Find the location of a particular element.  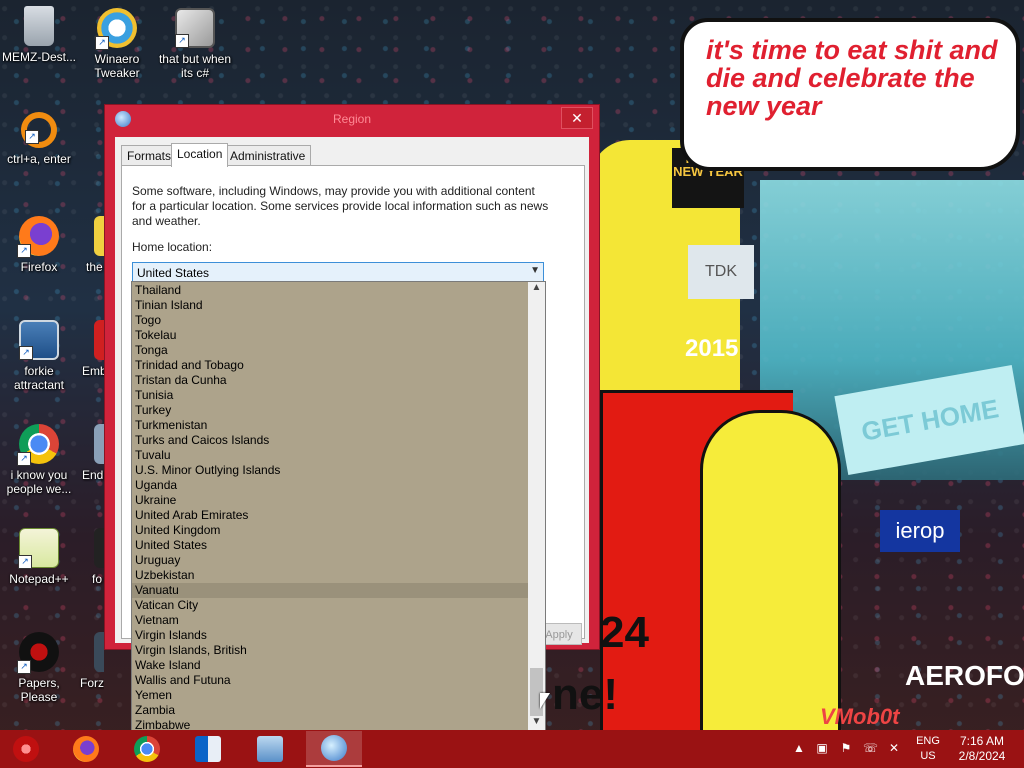

stack-icon: ↗ is located at coordinates (195, 28).